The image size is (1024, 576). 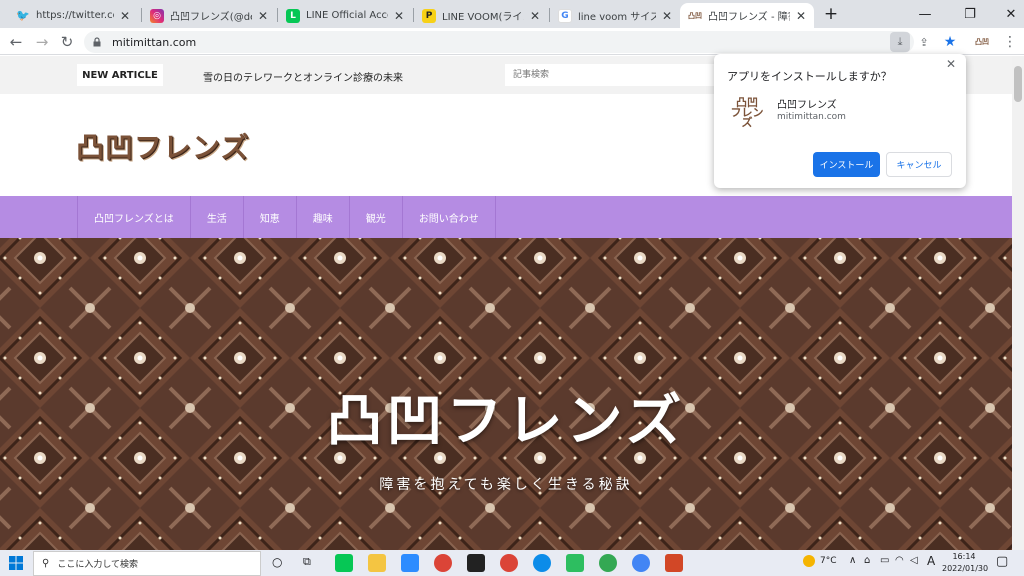 I want to click on tab-title: 凸凹フレンズ - 障害を, so click(x=749, y=17).